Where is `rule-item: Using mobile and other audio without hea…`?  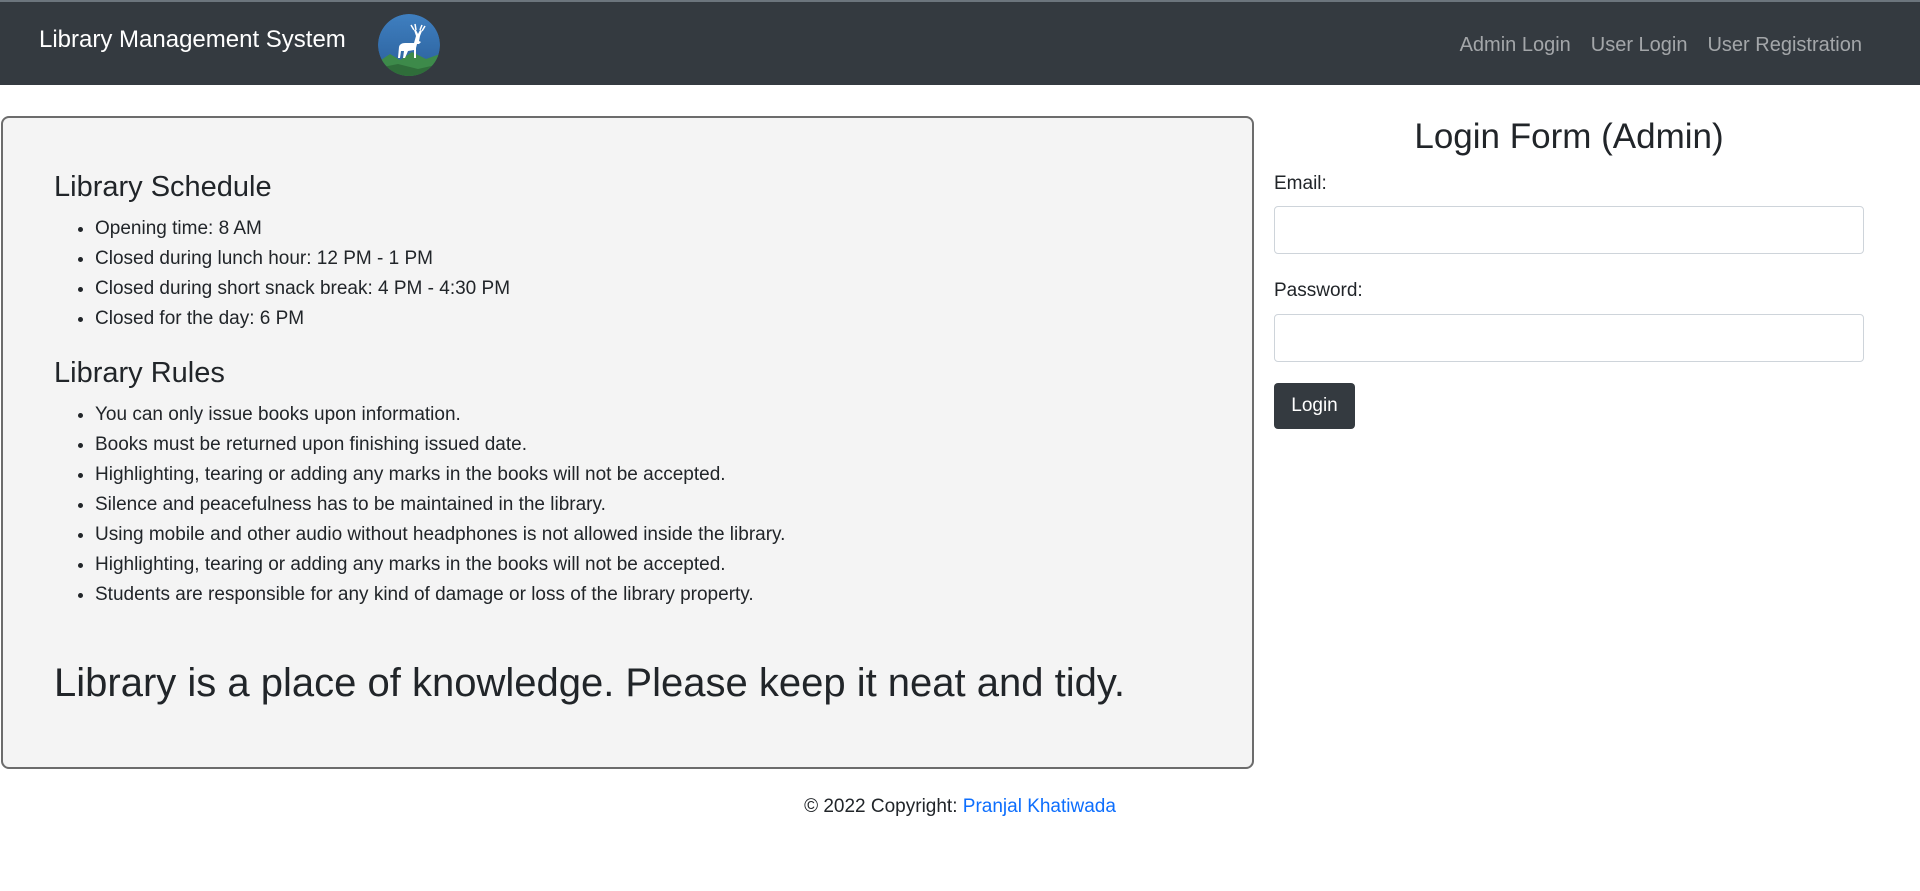
rule-item: Using mobile and other audio without hea… is located at coordinates (440, 535).